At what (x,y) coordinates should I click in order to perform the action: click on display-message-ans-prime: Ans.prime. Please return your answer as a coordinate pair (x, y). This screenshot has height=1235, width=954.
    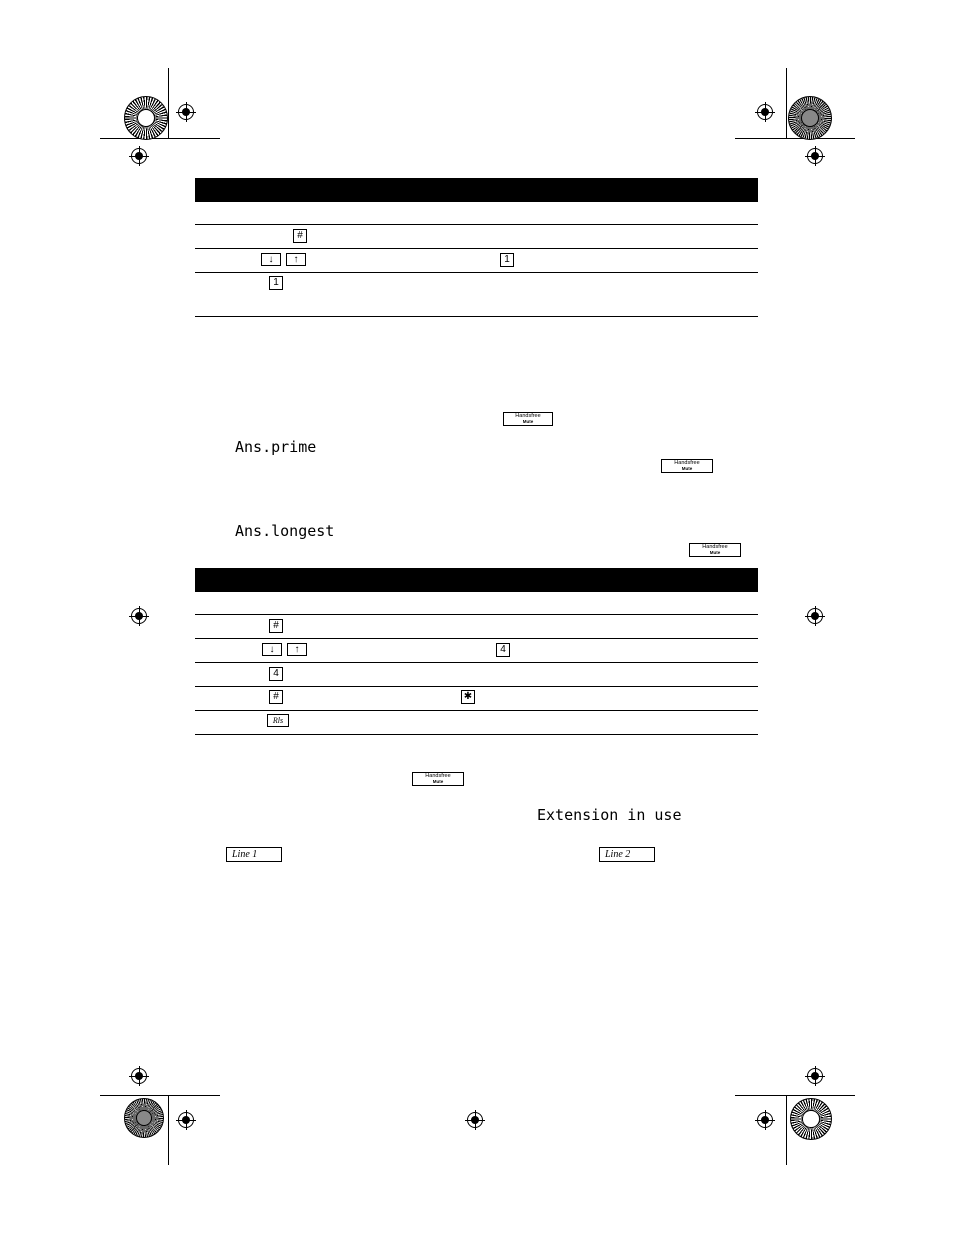
    Looking at the image, I should click on (276, 447).